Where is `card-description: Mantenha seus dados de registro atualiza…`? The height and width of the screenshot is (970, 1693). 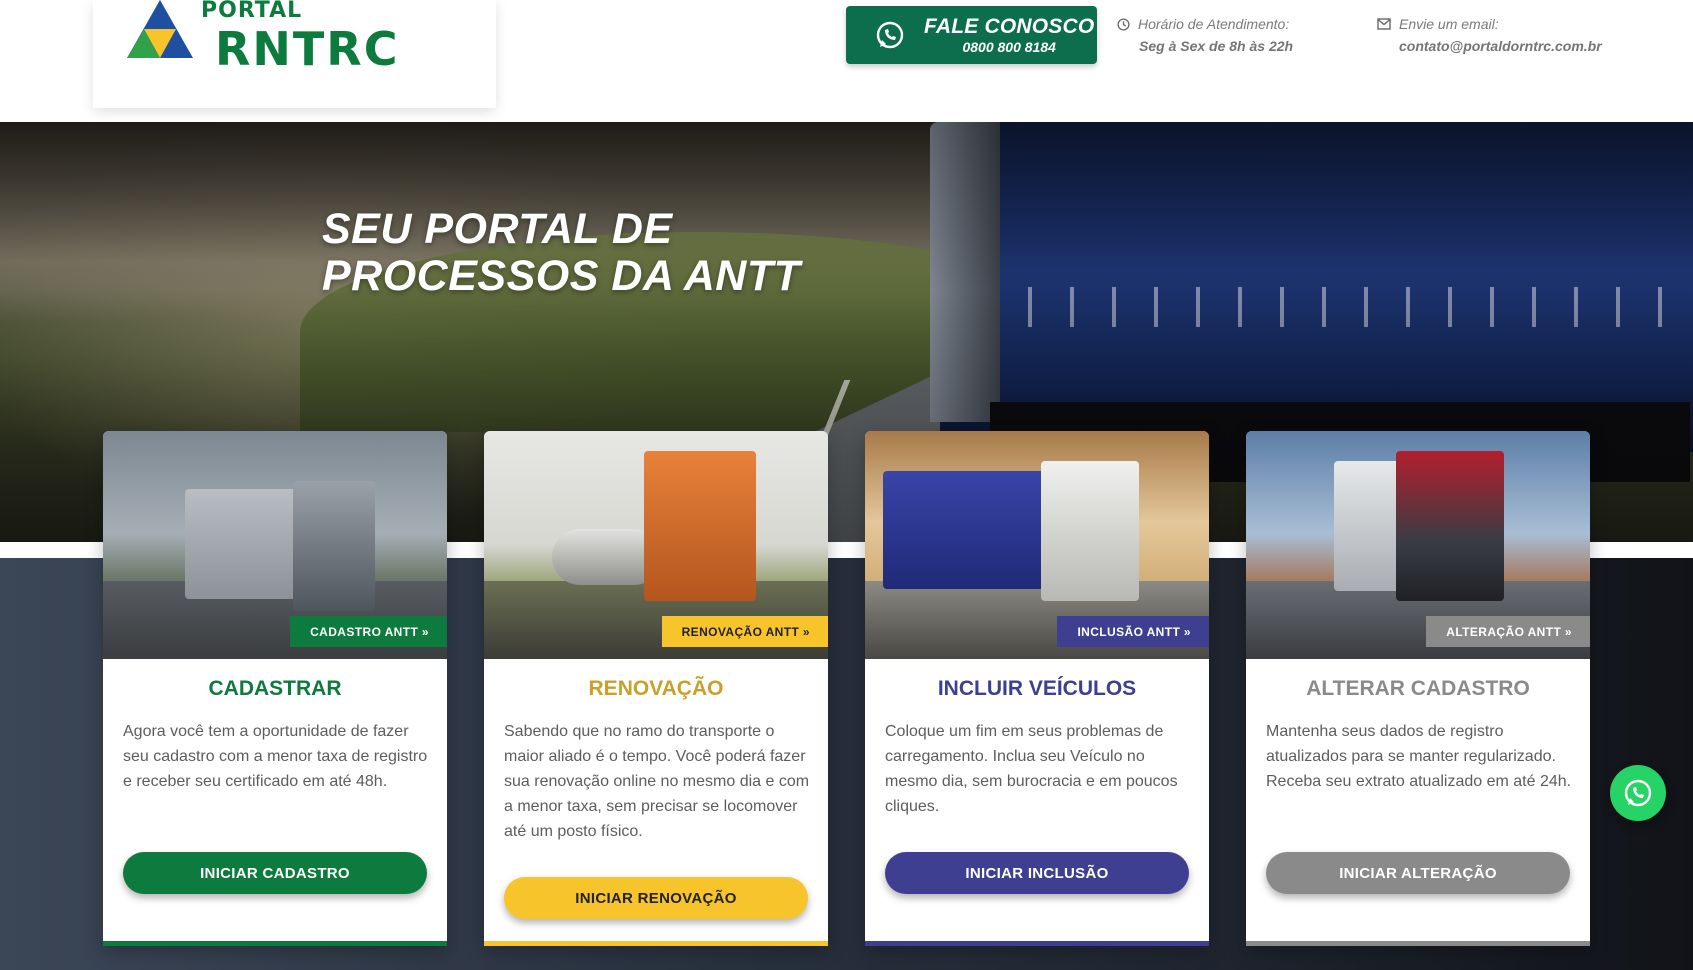 card-description: Mantenha seus dados de registro atualiza… is located at coordinates (1419, 756).